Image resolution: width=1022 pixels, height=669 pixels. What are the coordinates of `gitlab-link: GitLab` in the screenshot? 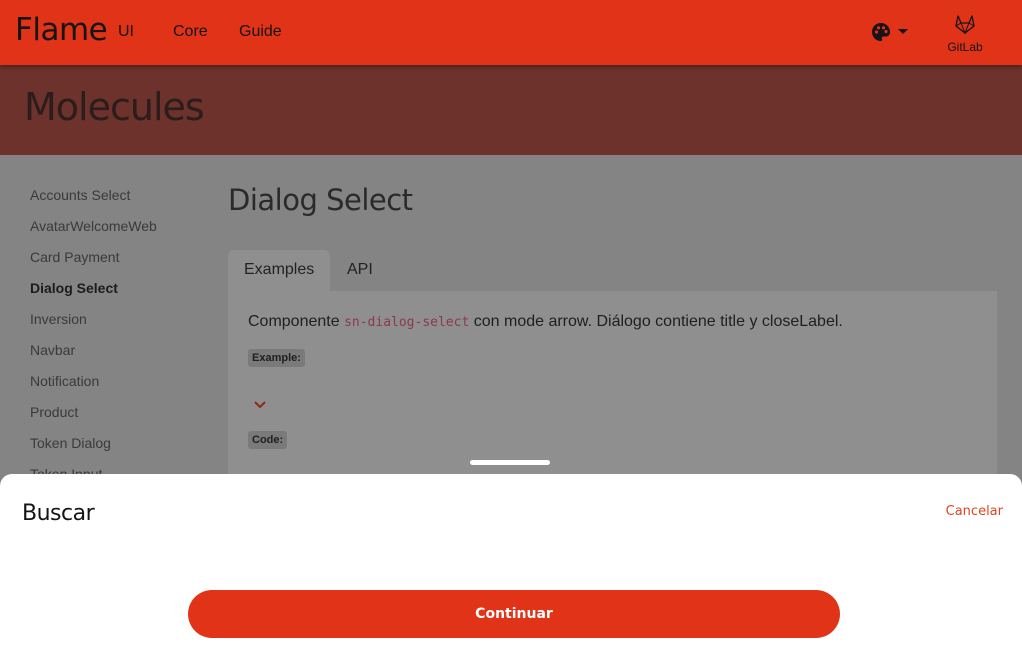 It's located at (965, 34).